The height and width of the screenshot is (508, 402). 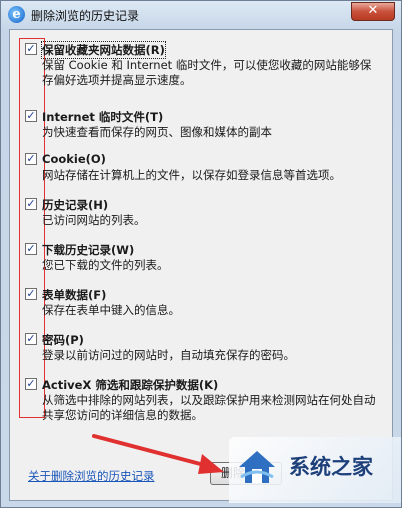 What do you see at coordinates (257, 467) in the screenshot?
I see `house-logo-icon` at bounding box center [257, 467].